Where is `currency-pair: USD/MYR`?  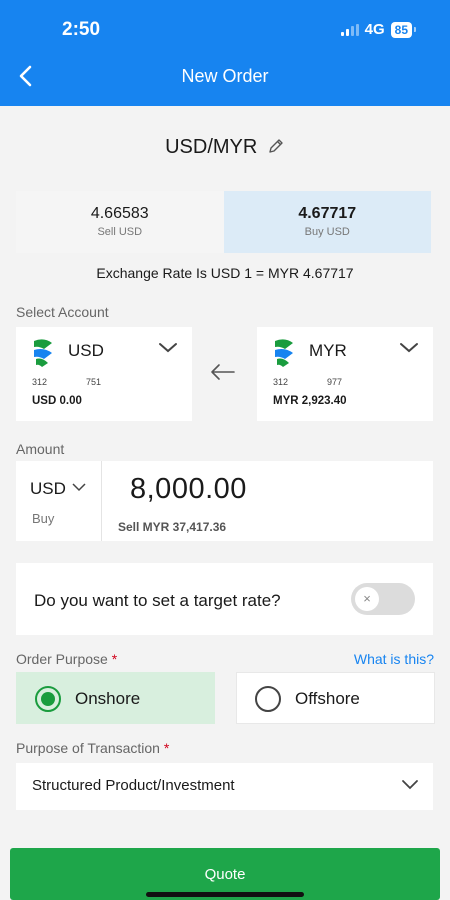
currency-pair: USD/MYR is located at coordinates (225, 147).